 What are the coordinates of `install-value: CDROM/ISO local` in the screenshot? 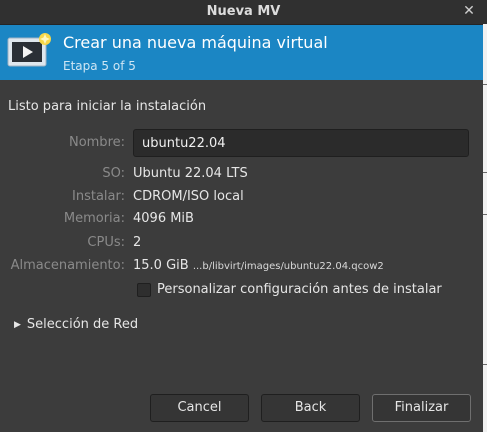 It's located at (188, 196).